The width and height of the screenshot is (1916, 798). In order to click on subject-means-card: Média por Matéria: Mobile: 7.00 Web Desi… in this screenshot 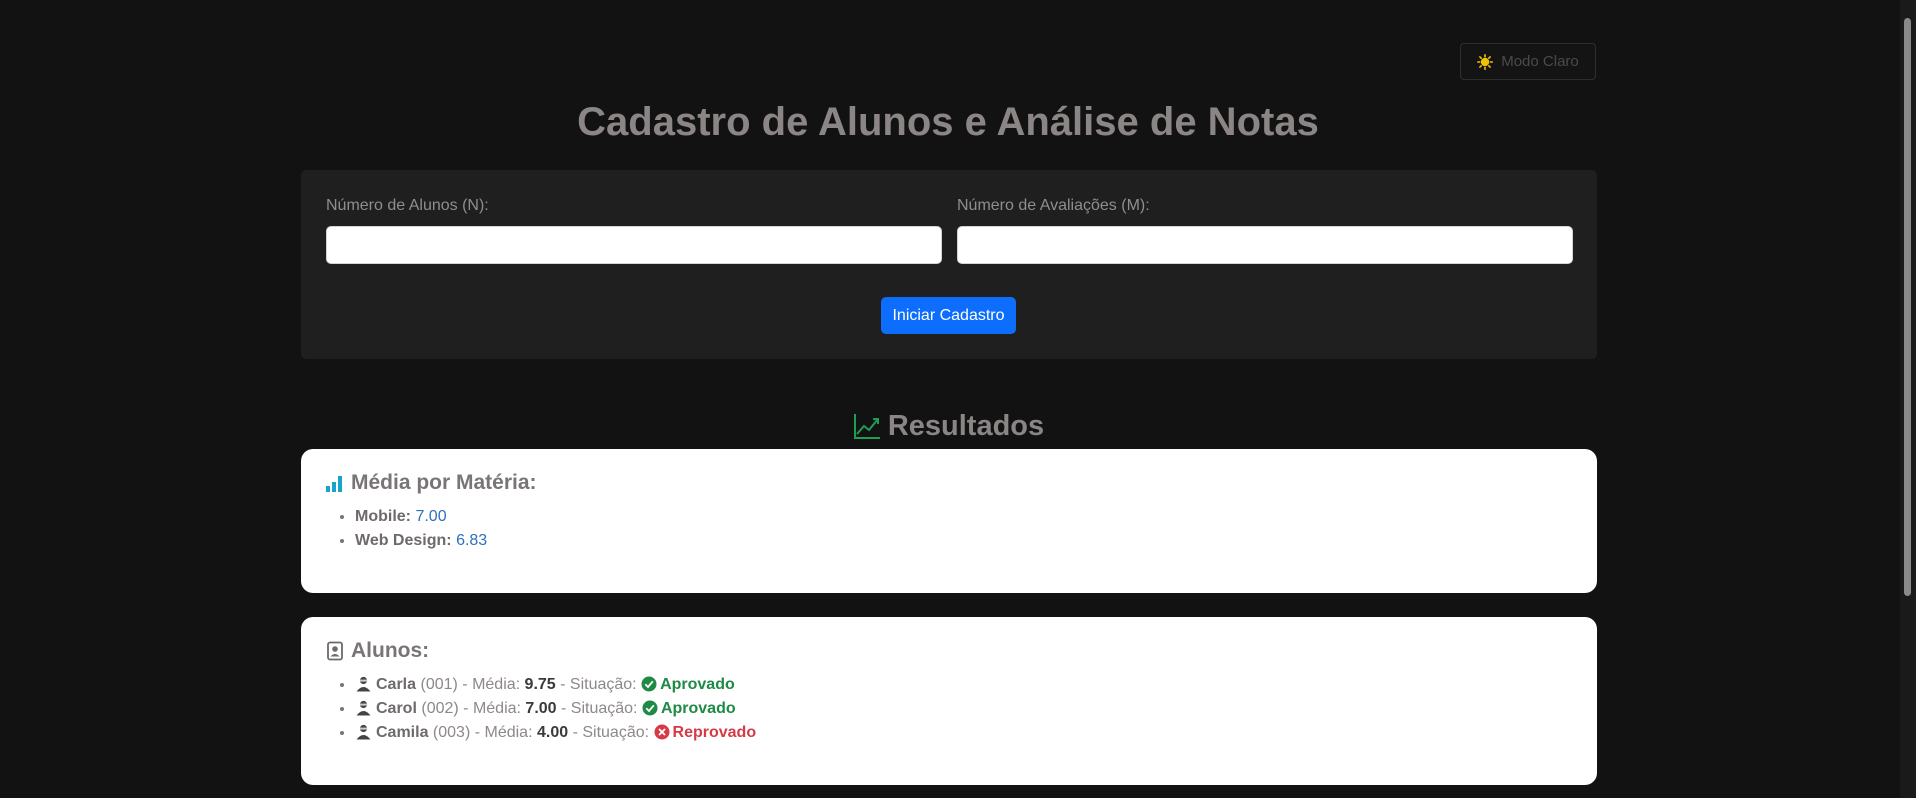, I will do `click(949, 521)`.